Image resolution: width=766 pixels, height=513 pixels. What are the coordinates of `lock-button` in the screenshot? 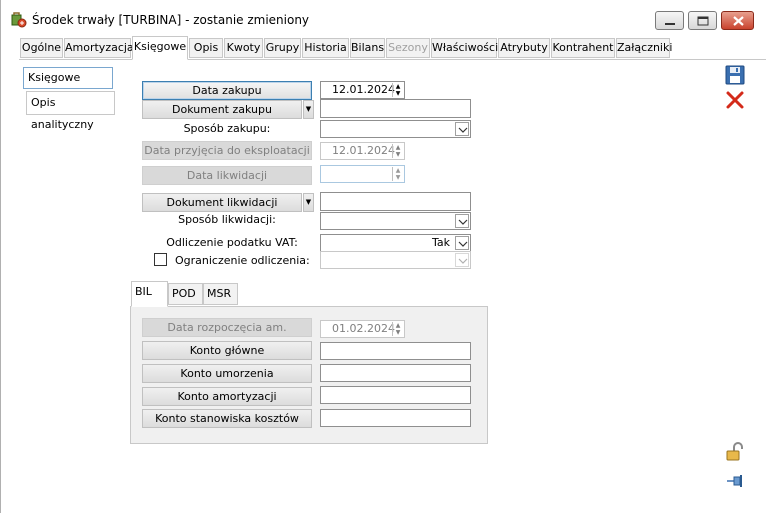 It's located at (735, 452).